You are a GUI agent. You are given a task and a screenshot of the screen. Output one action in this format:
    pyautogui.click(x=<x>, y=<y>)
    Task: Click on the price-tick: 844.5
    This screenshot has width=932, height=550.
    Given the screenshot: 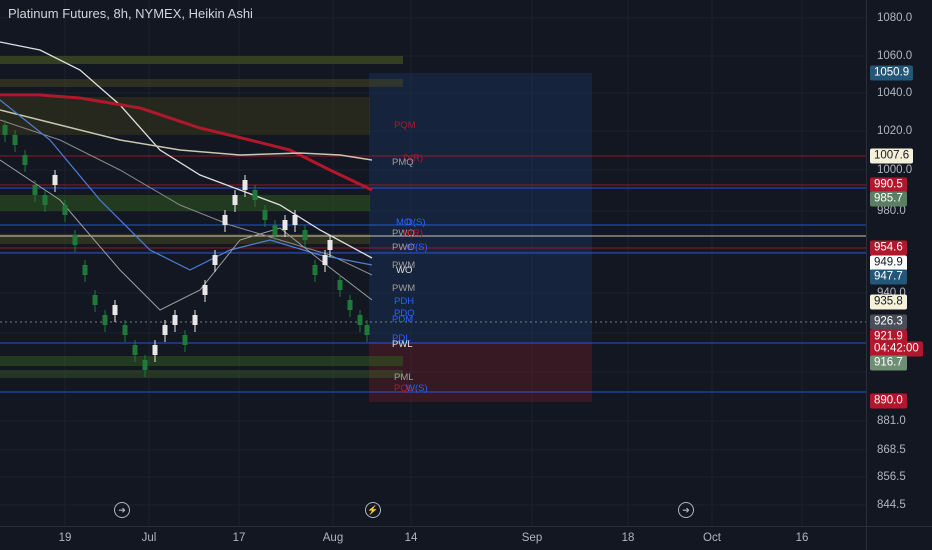 What is the action you would take?
    pyautogui.click(x=891, y=505)
    